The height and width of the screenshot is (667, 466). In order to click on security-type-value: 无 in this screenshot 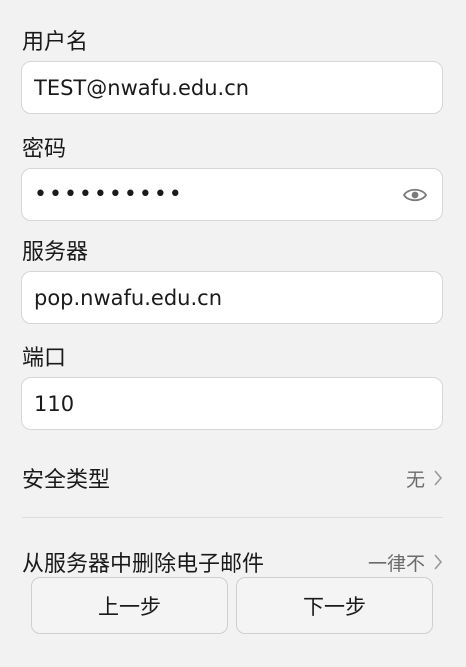, I will do `click(415, 479)`.